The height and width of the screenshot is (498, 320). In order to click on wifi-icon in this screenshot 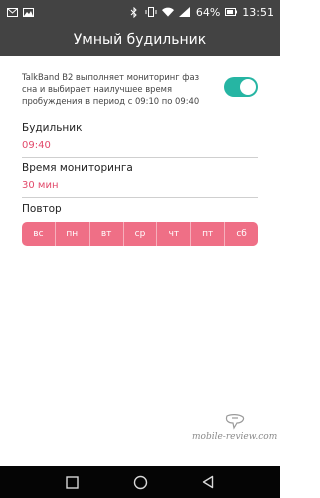, I will do `click(167, 12)`.